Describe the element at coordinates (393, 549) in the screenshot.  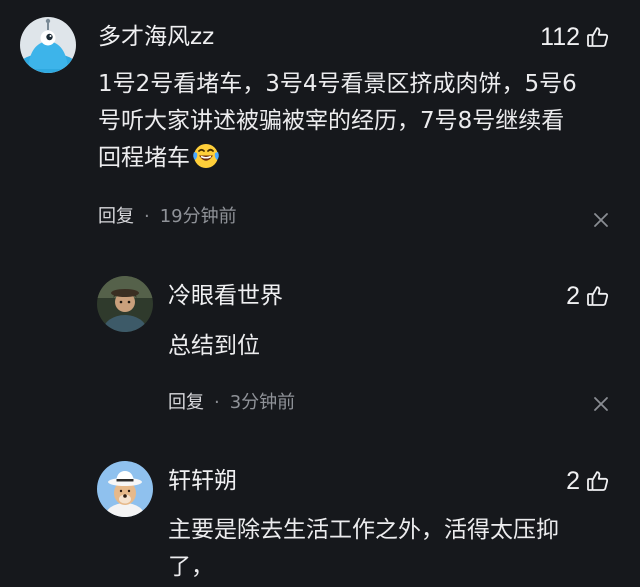
I see `comment-text: 主要是除去生活工作之外，活得太压抑 了，` at that location.